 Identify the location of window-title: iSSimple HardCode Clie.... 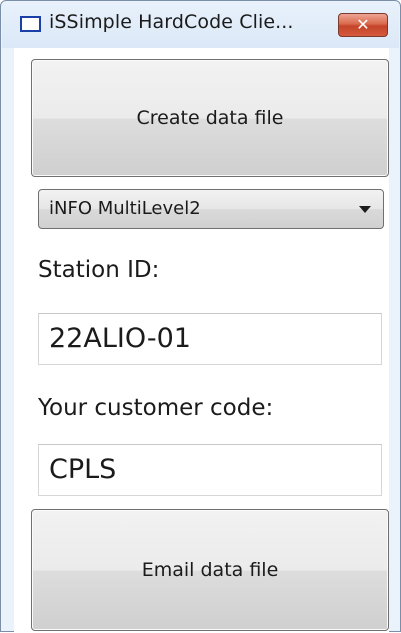
(171, 22).